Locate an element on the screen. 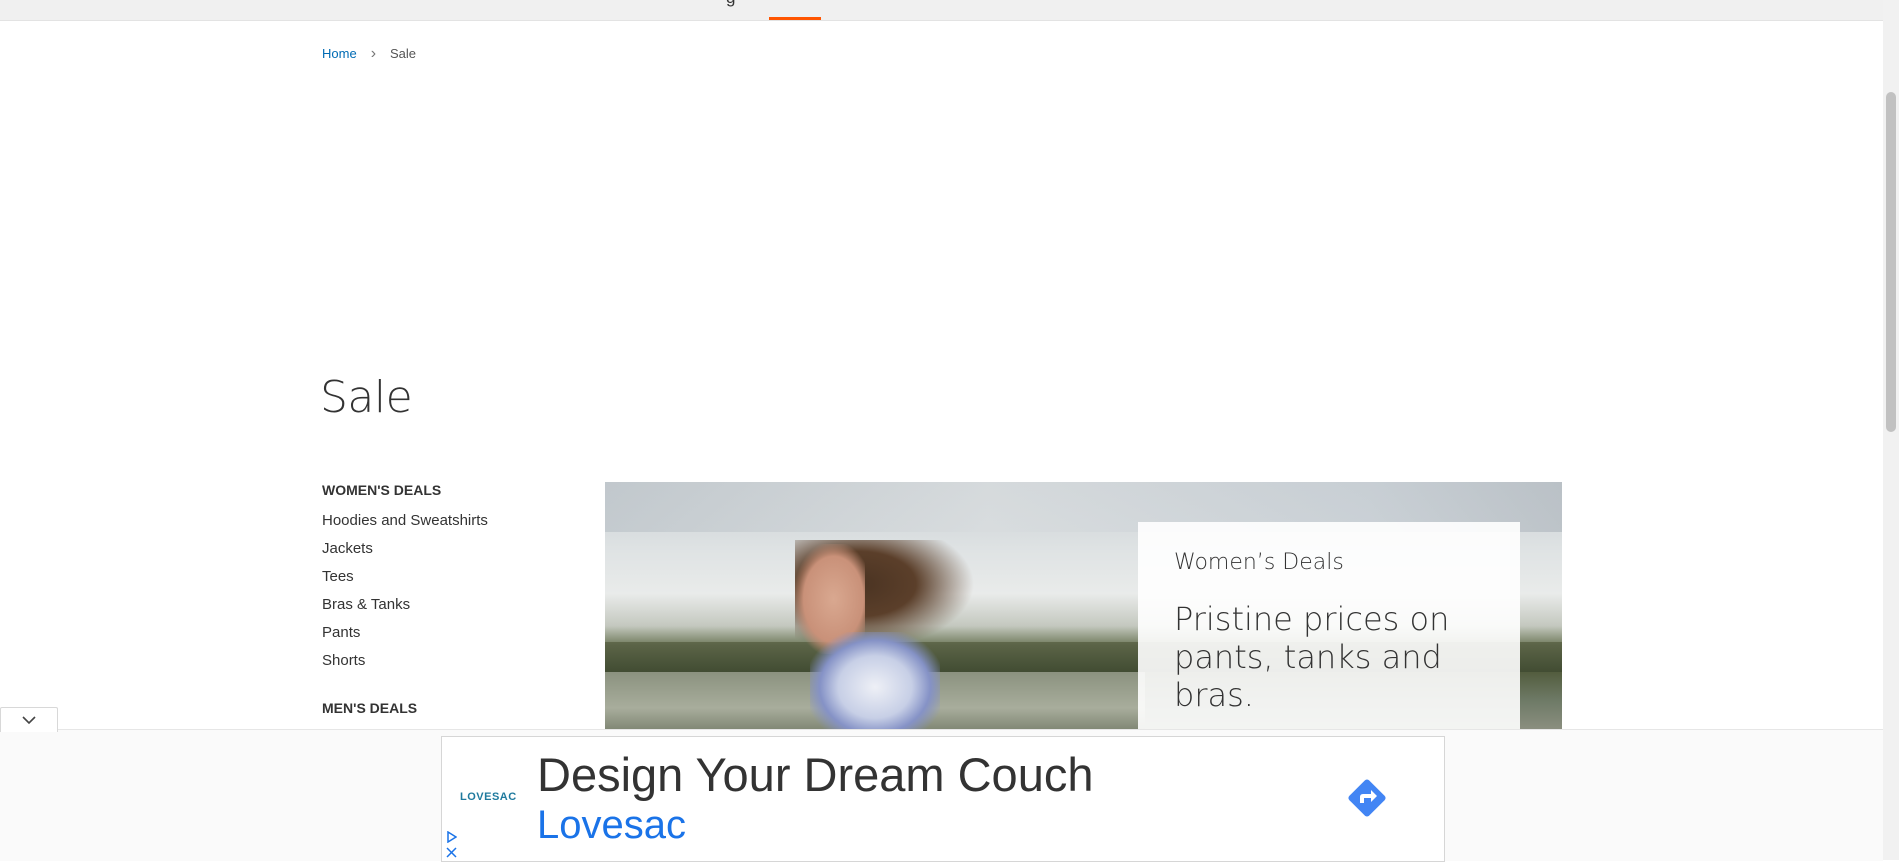 This screenshot has height=862, width=1899. ad-logo: LOVESAC is located at coordinates (488, 797).